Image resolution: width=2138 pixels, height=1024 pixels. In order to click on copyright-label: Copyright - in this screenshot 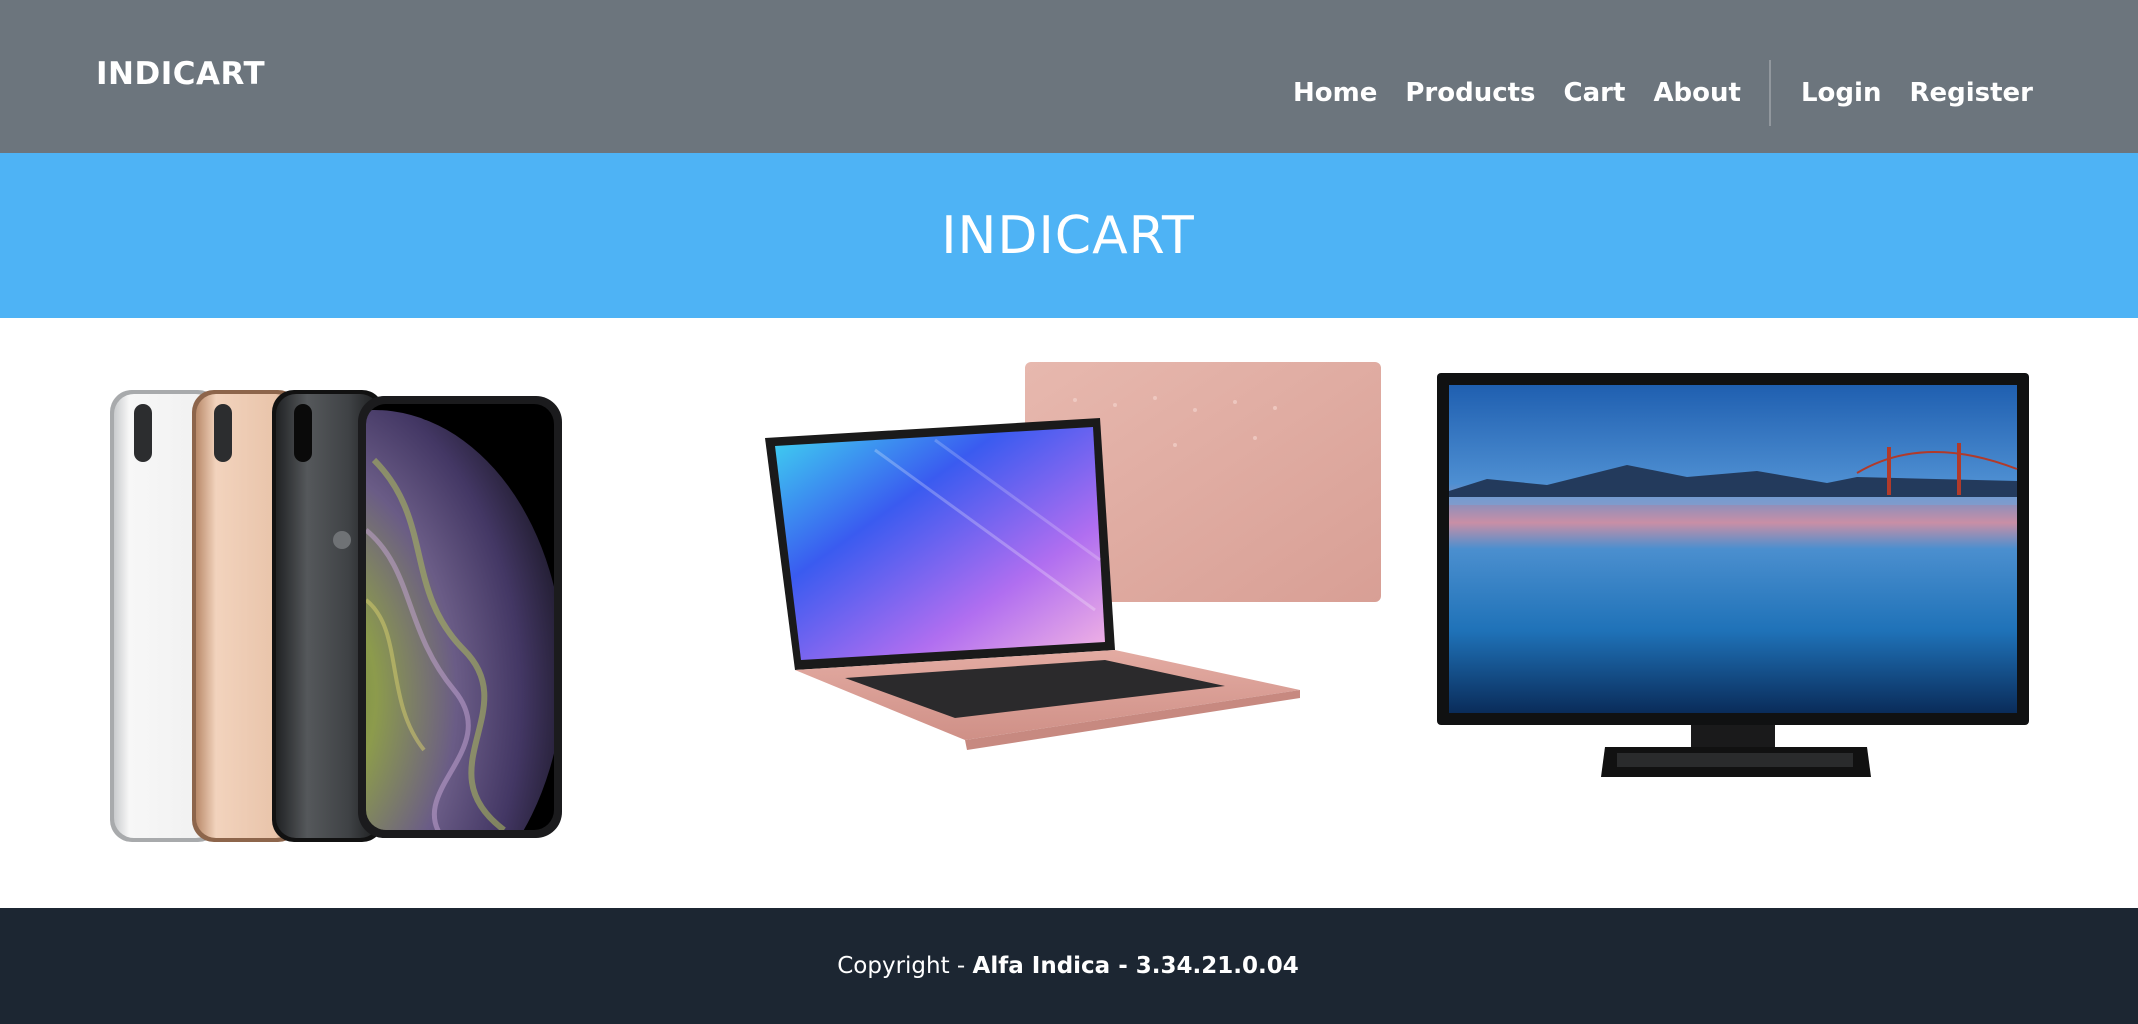, I will do `click(905, 966)`.